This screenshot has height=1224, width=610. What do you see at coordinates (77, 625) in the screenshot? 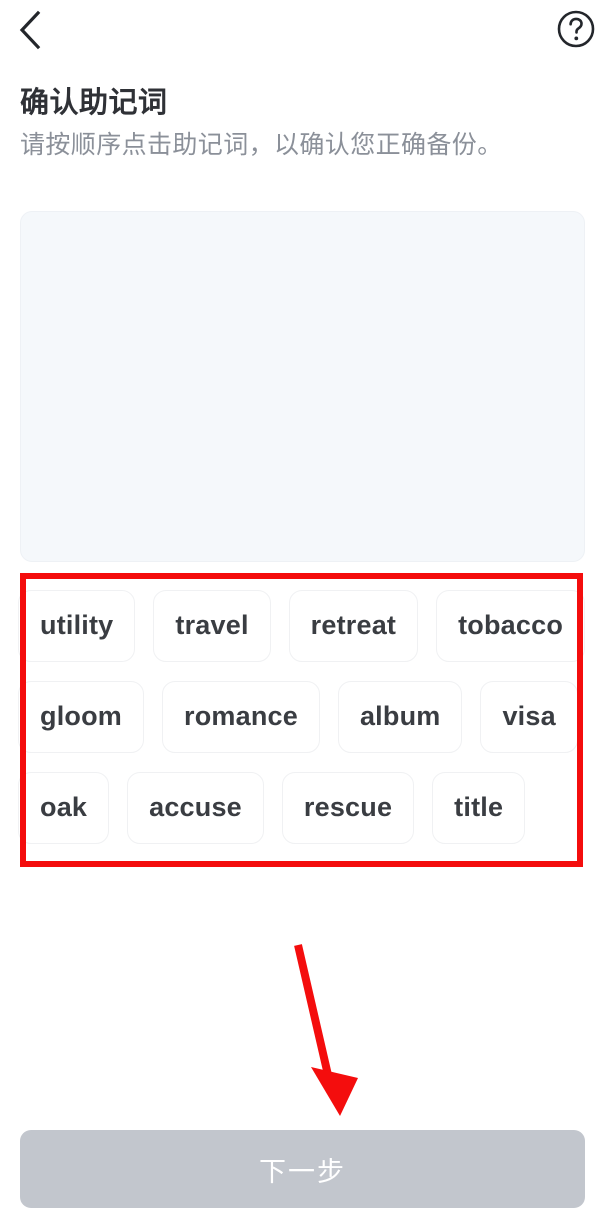
I see `word-chip: utility` at bounding box center [77, 625].